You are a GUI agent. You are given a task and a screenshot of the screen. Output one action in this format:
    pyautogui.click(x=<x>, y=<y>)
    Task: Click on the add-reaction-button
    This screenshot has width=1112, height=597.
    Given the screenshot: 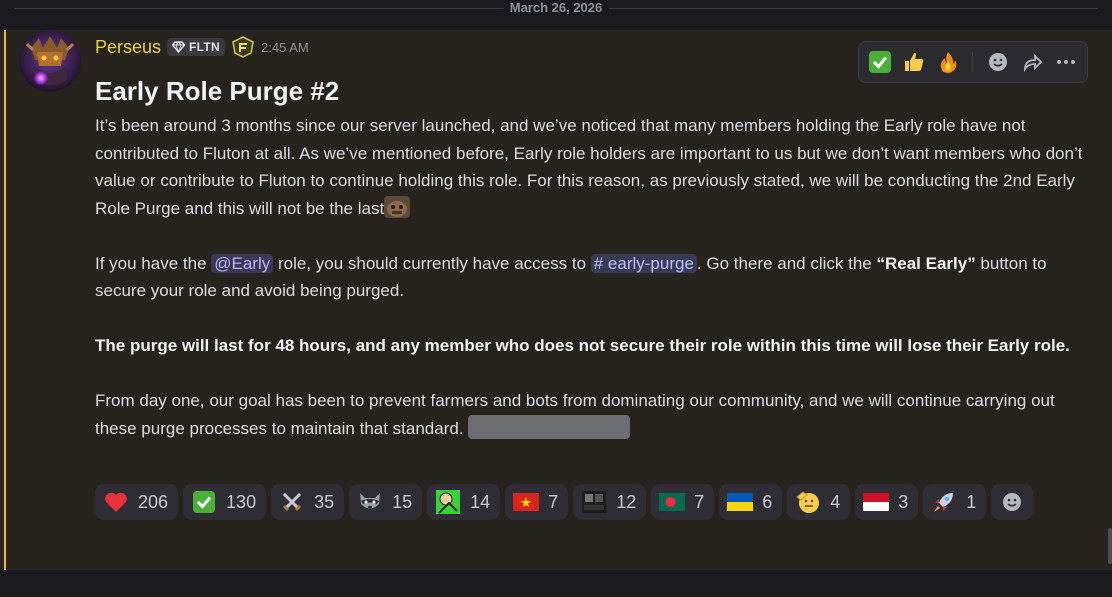 What is the action you would take?
    pyautogui.click(x=1012, y=502)
    